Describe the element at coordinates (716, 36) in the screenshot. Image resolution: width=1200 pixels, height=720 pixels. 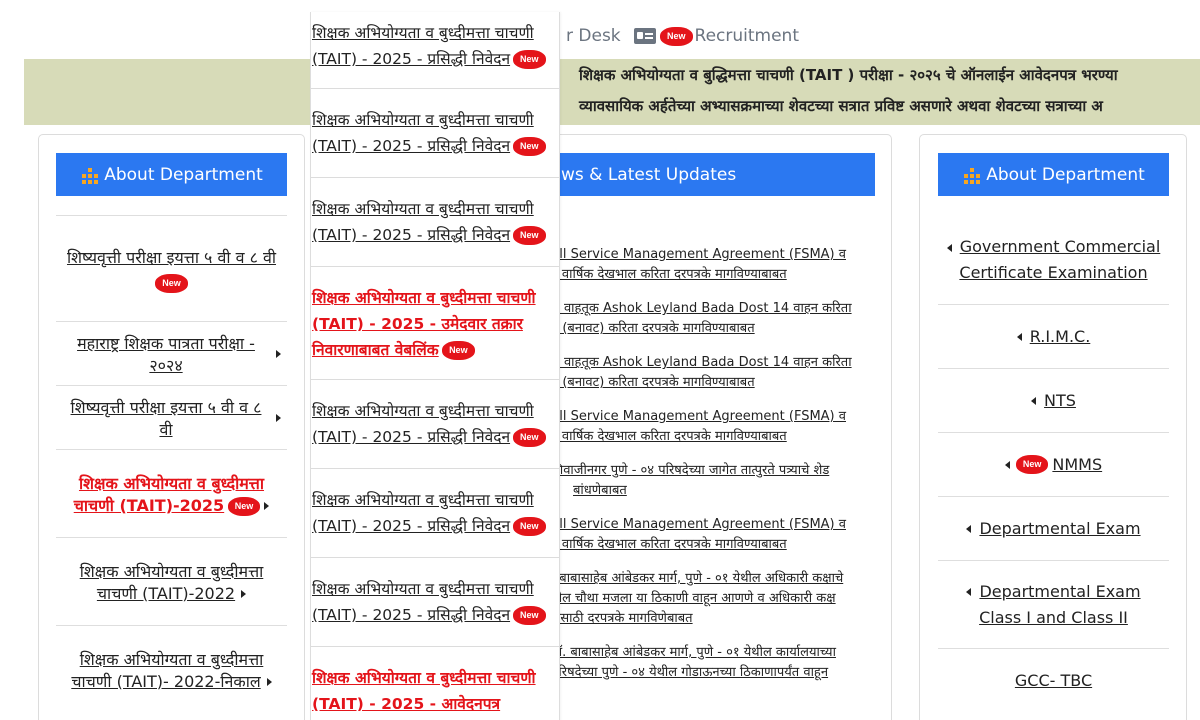
I see `nav-recruitment-link: New Recruitment` at that location.